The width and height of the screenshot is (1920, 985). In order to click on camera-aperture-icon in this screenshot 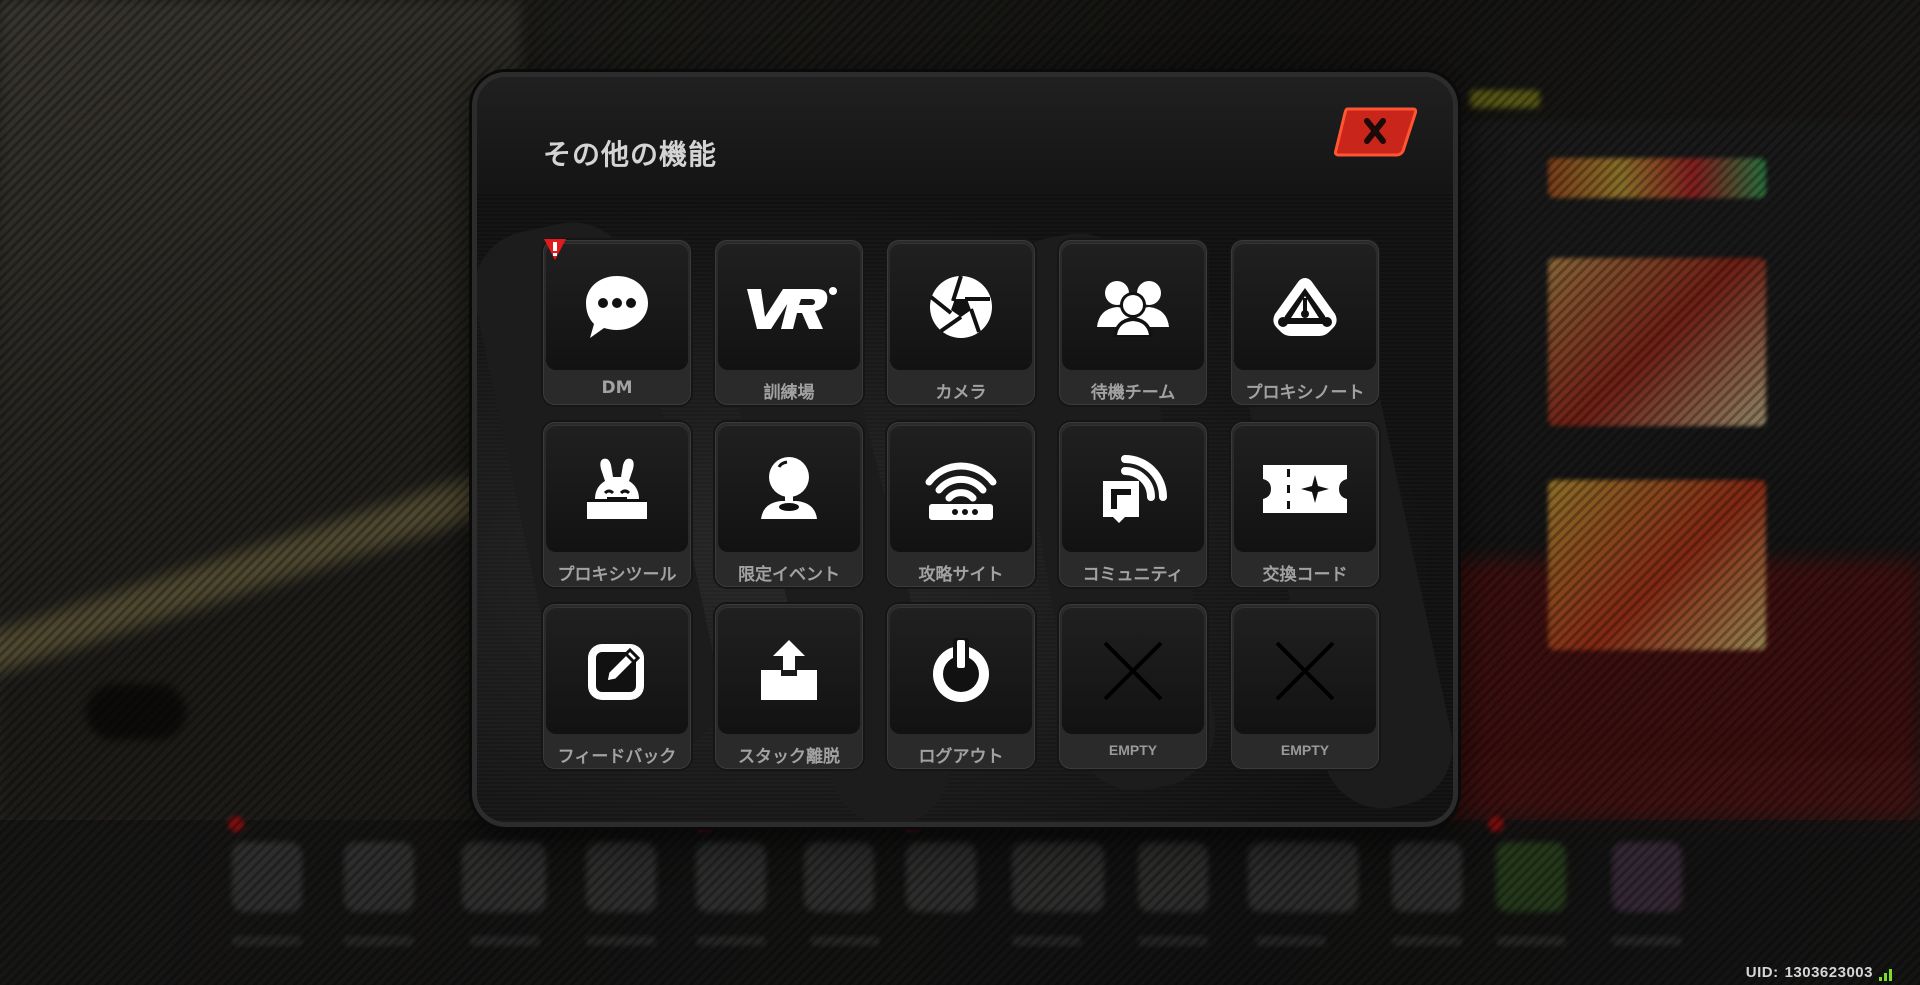, I will do `click(960, 306)`.